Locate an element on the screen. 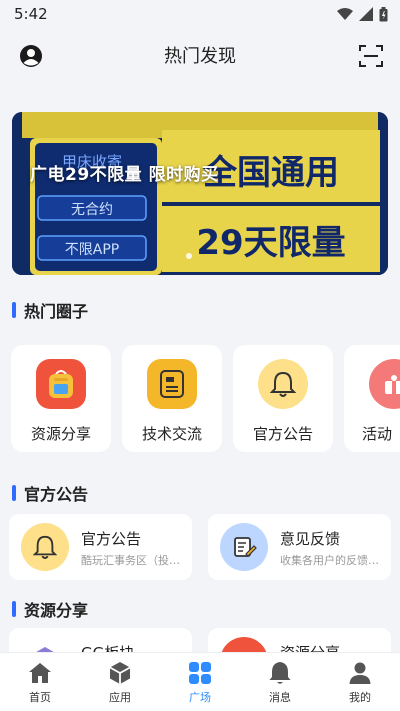 The width and height of the screenshot is (400, 711). tab-profile: 我的 is located at coordinates (360, 682).